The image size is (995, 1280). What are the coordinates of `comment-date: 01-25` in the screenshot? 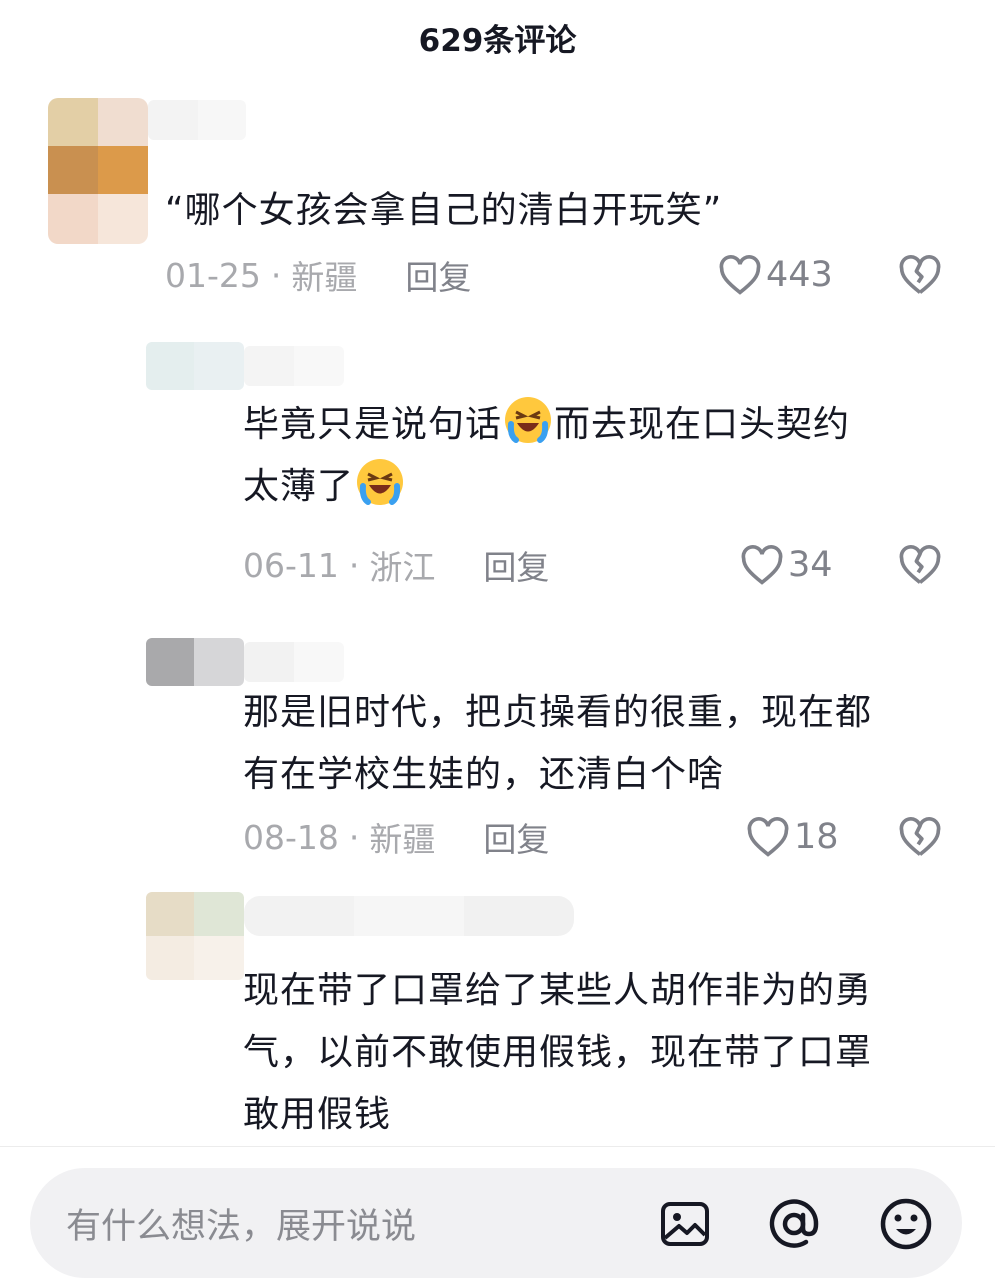 It's located at (213, 275).